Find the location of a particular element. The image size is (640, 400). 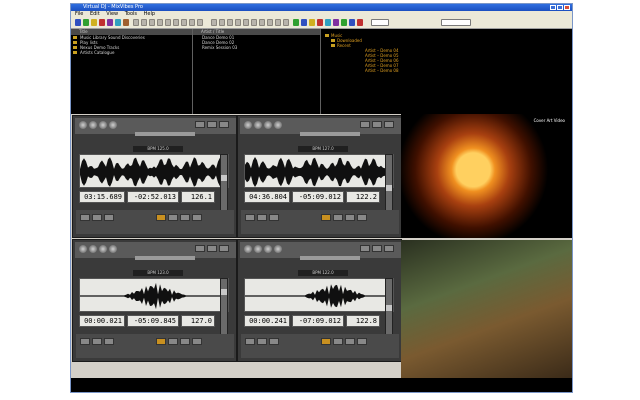

menu-view: View is located at coordinates (112, 14).